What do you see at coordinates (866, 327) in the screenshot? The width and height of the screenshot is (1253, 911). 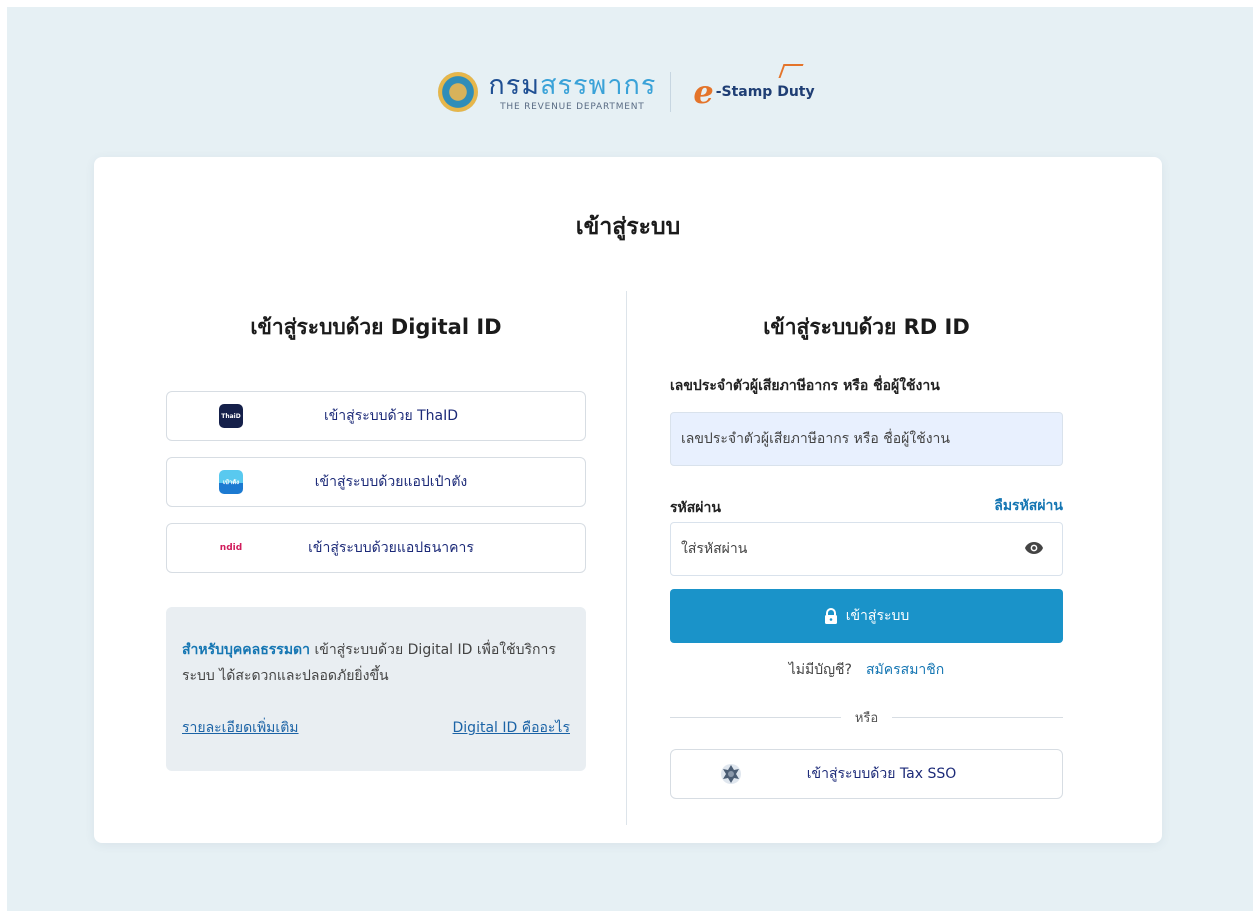 I see `rd-id-title: เข้าสู่ระบบด้วย RD ID` at bounding box center [866, 327].